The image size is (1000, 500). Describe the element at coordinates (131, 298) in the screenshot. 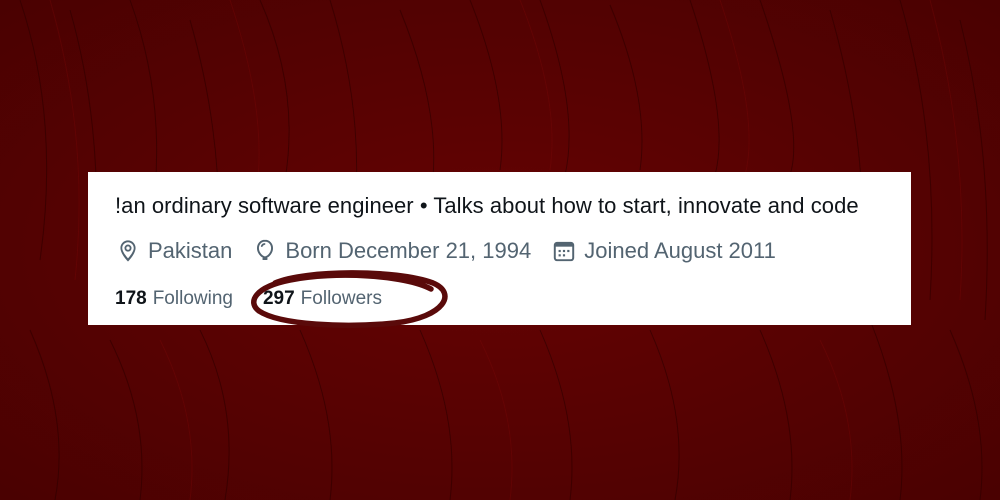

I see `following-count: 178` at that location.